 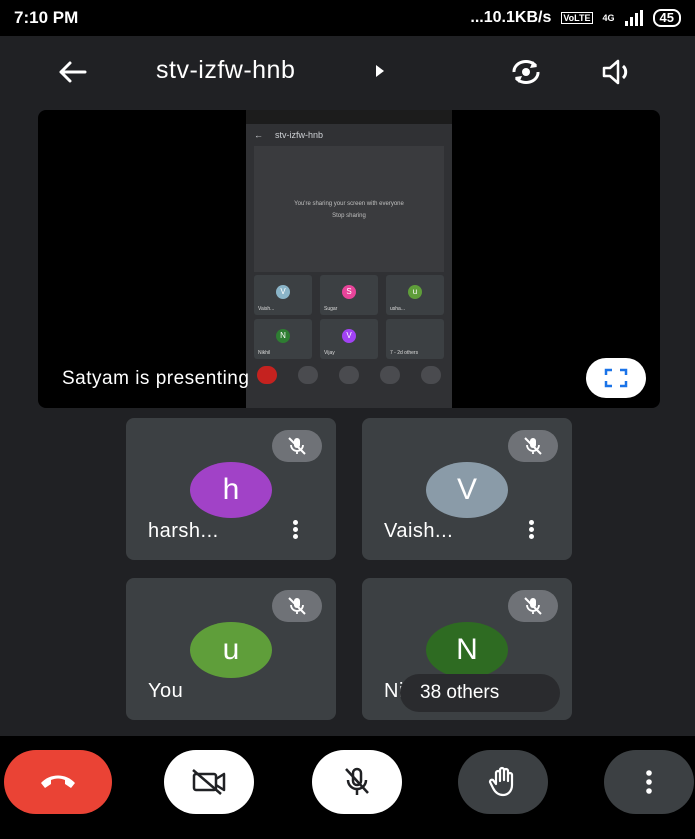 I want to click on camera-toggle-button, so click(x=209, y=782).